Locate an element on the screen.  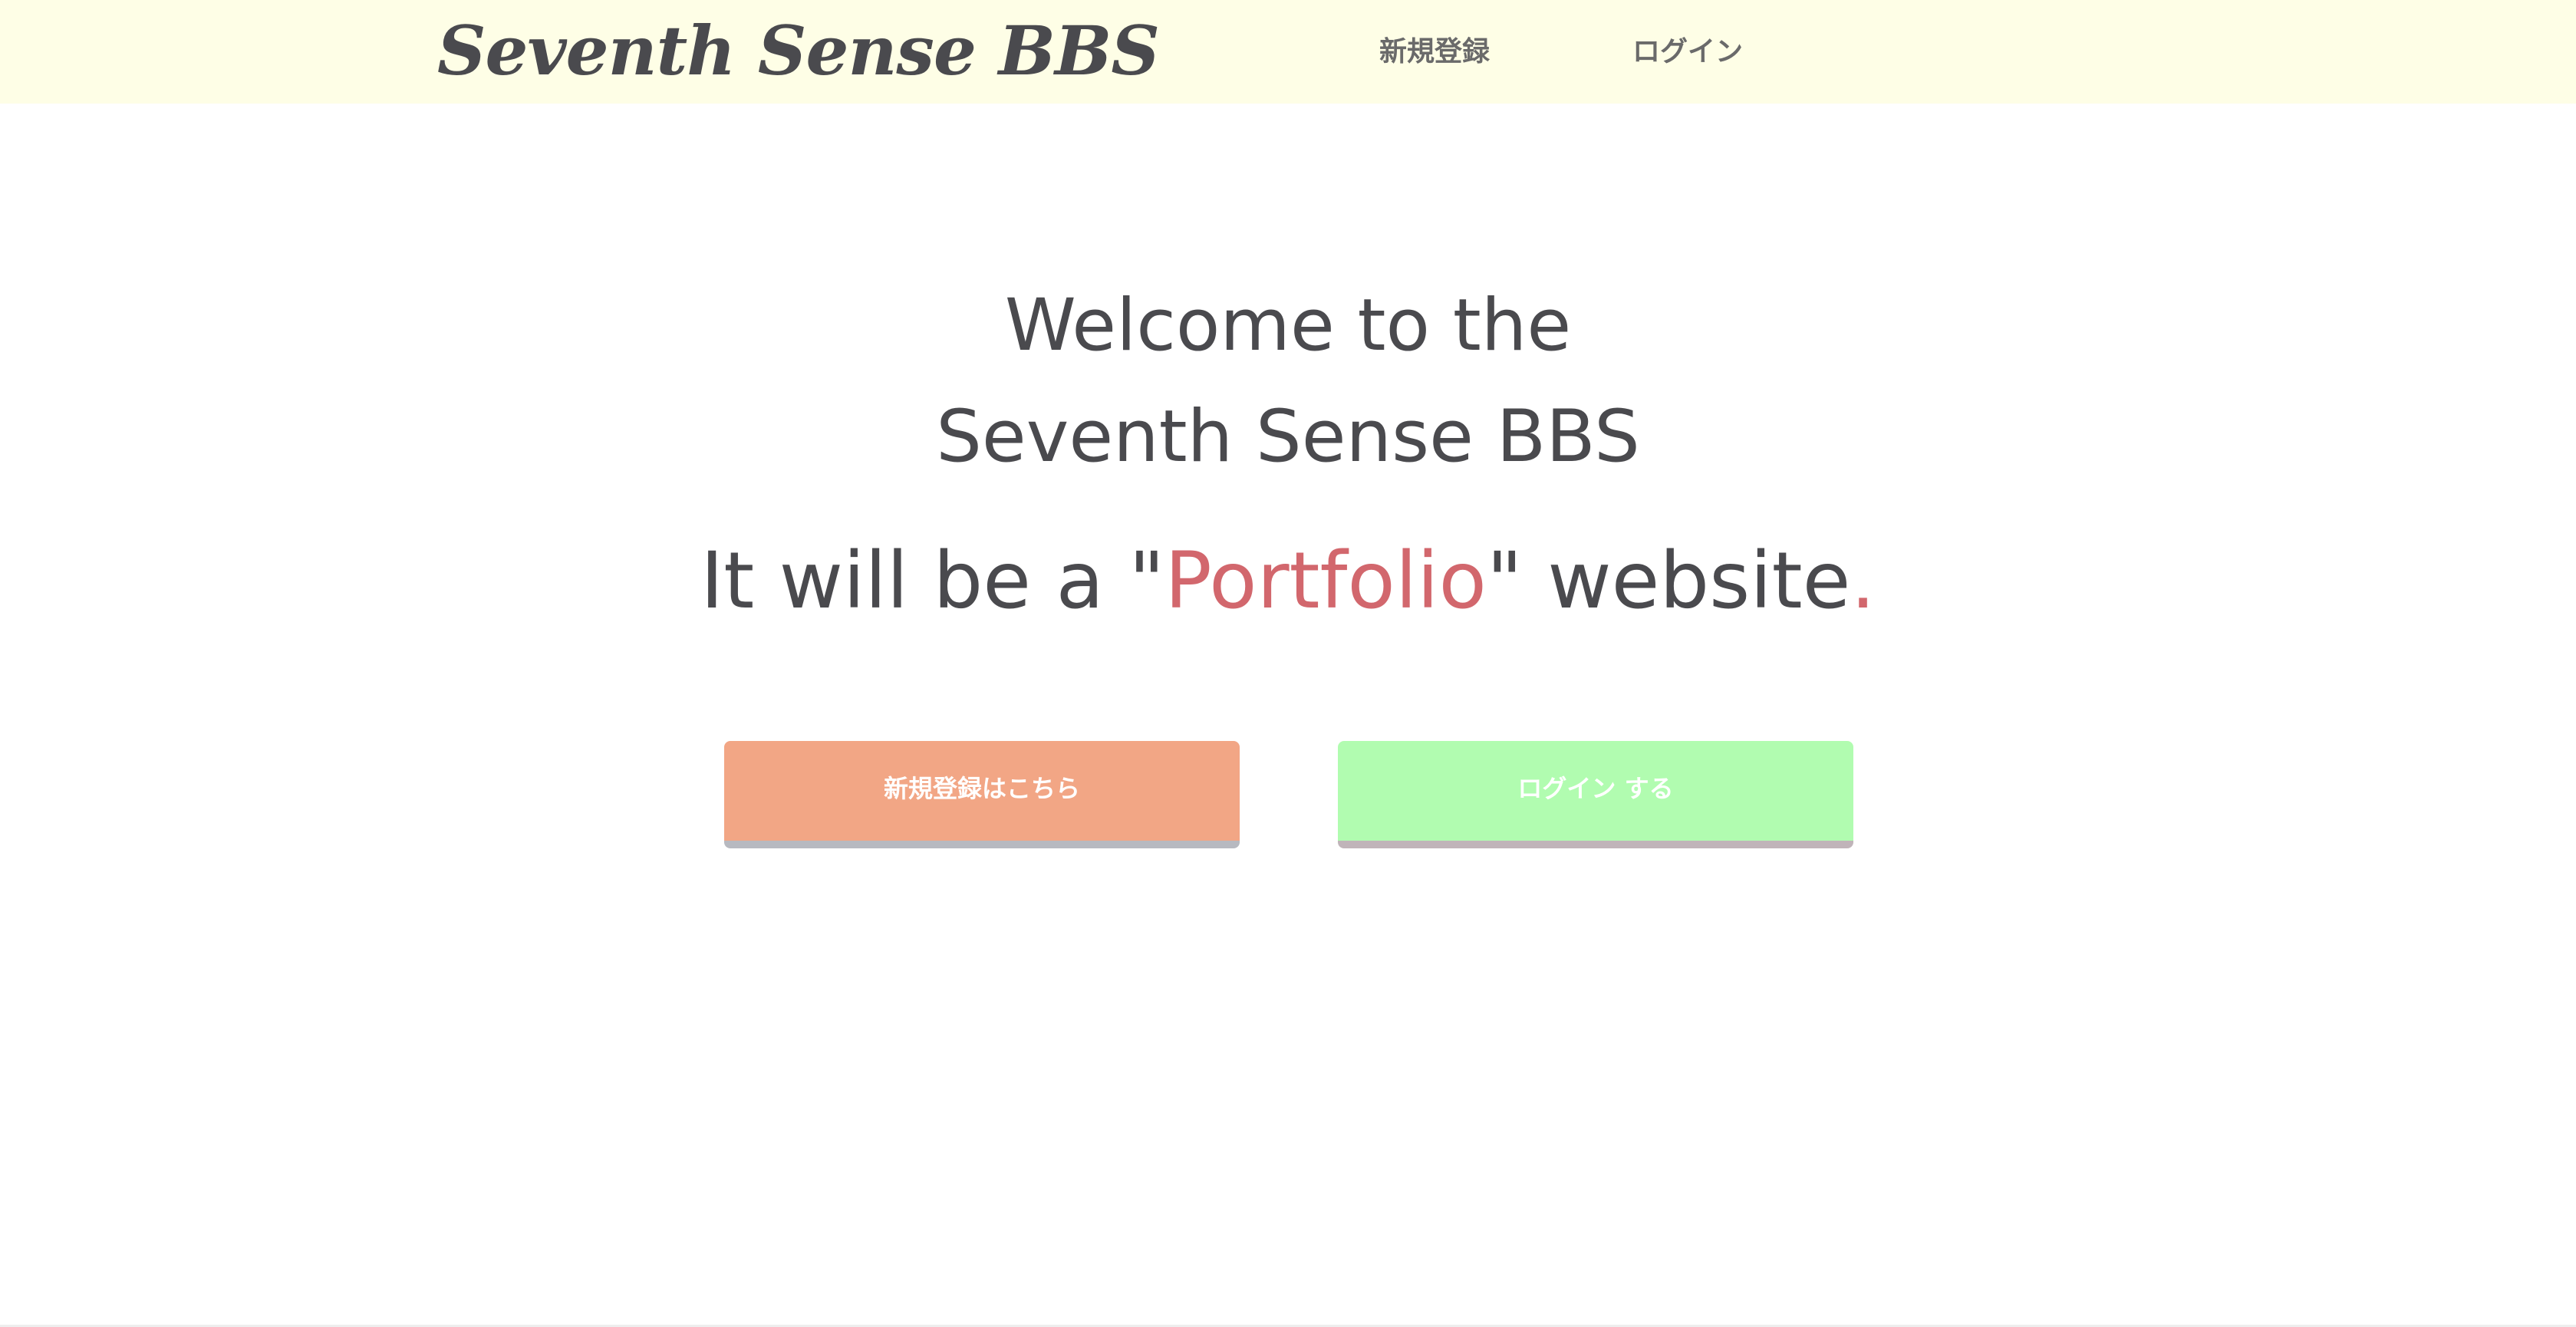
tagline-start: It will be a " is located at coordinates (932, 581).